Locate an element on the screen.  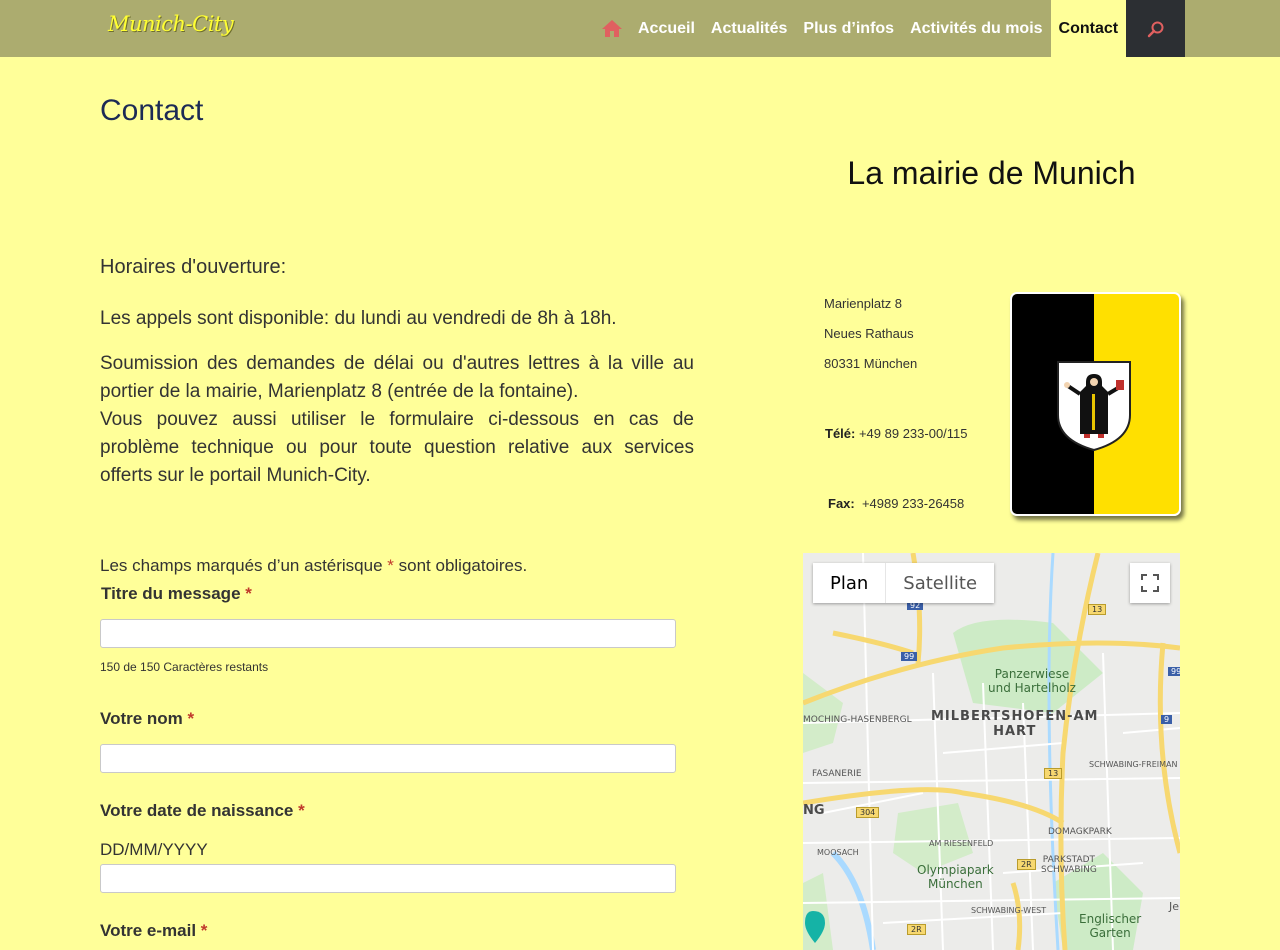
date-format-hint: DD/MM/YYYY is located at coordinates (154, 849).